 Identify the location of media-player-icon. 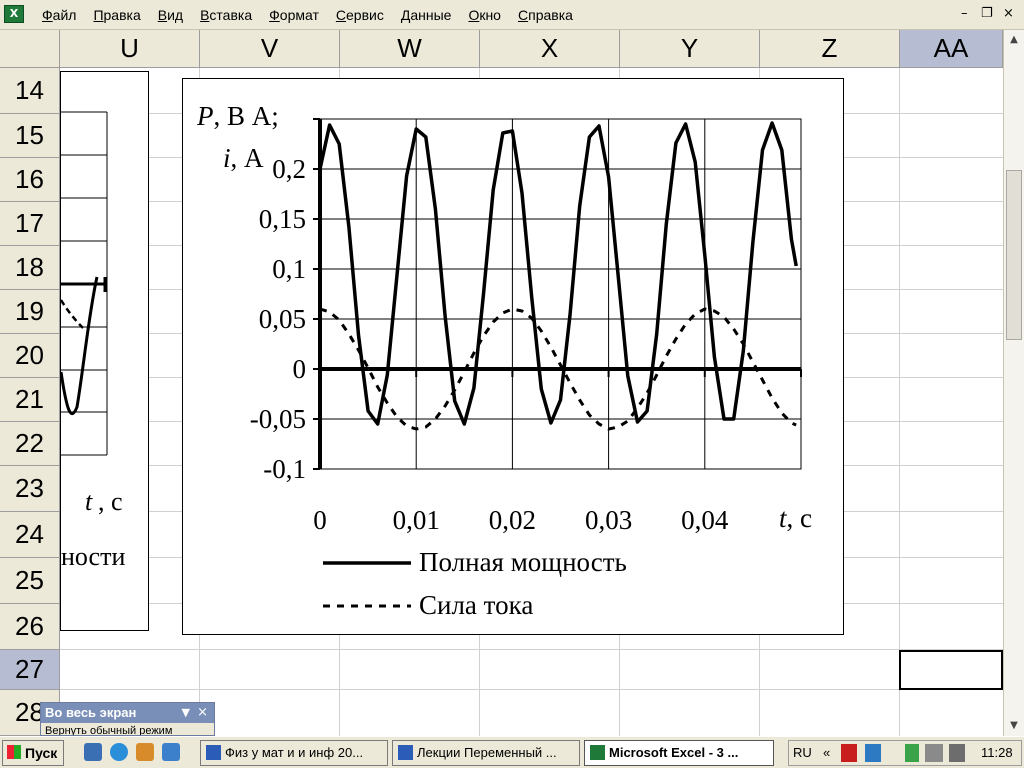
(145, 752).